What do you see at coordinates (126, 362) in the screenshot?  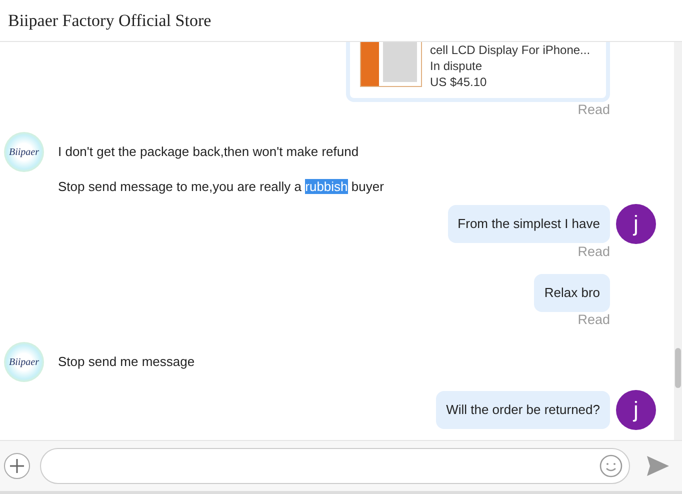 I see `message-text: Stop send me message` at bounding box center [126, 362].